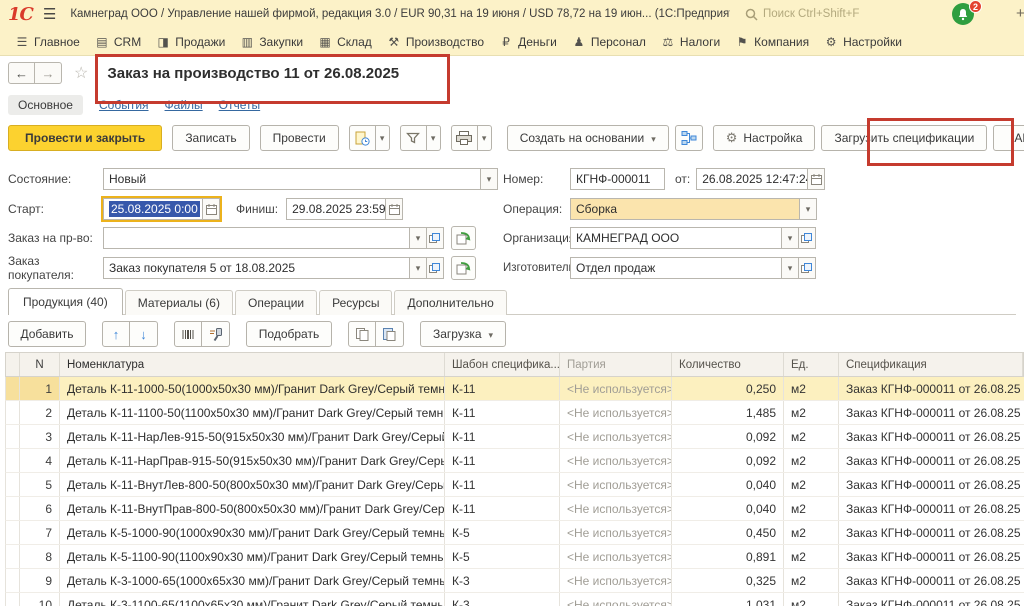  Describe the element at coordinates (420, 138) in the screenshot. I see `filter-split-button` at that location.